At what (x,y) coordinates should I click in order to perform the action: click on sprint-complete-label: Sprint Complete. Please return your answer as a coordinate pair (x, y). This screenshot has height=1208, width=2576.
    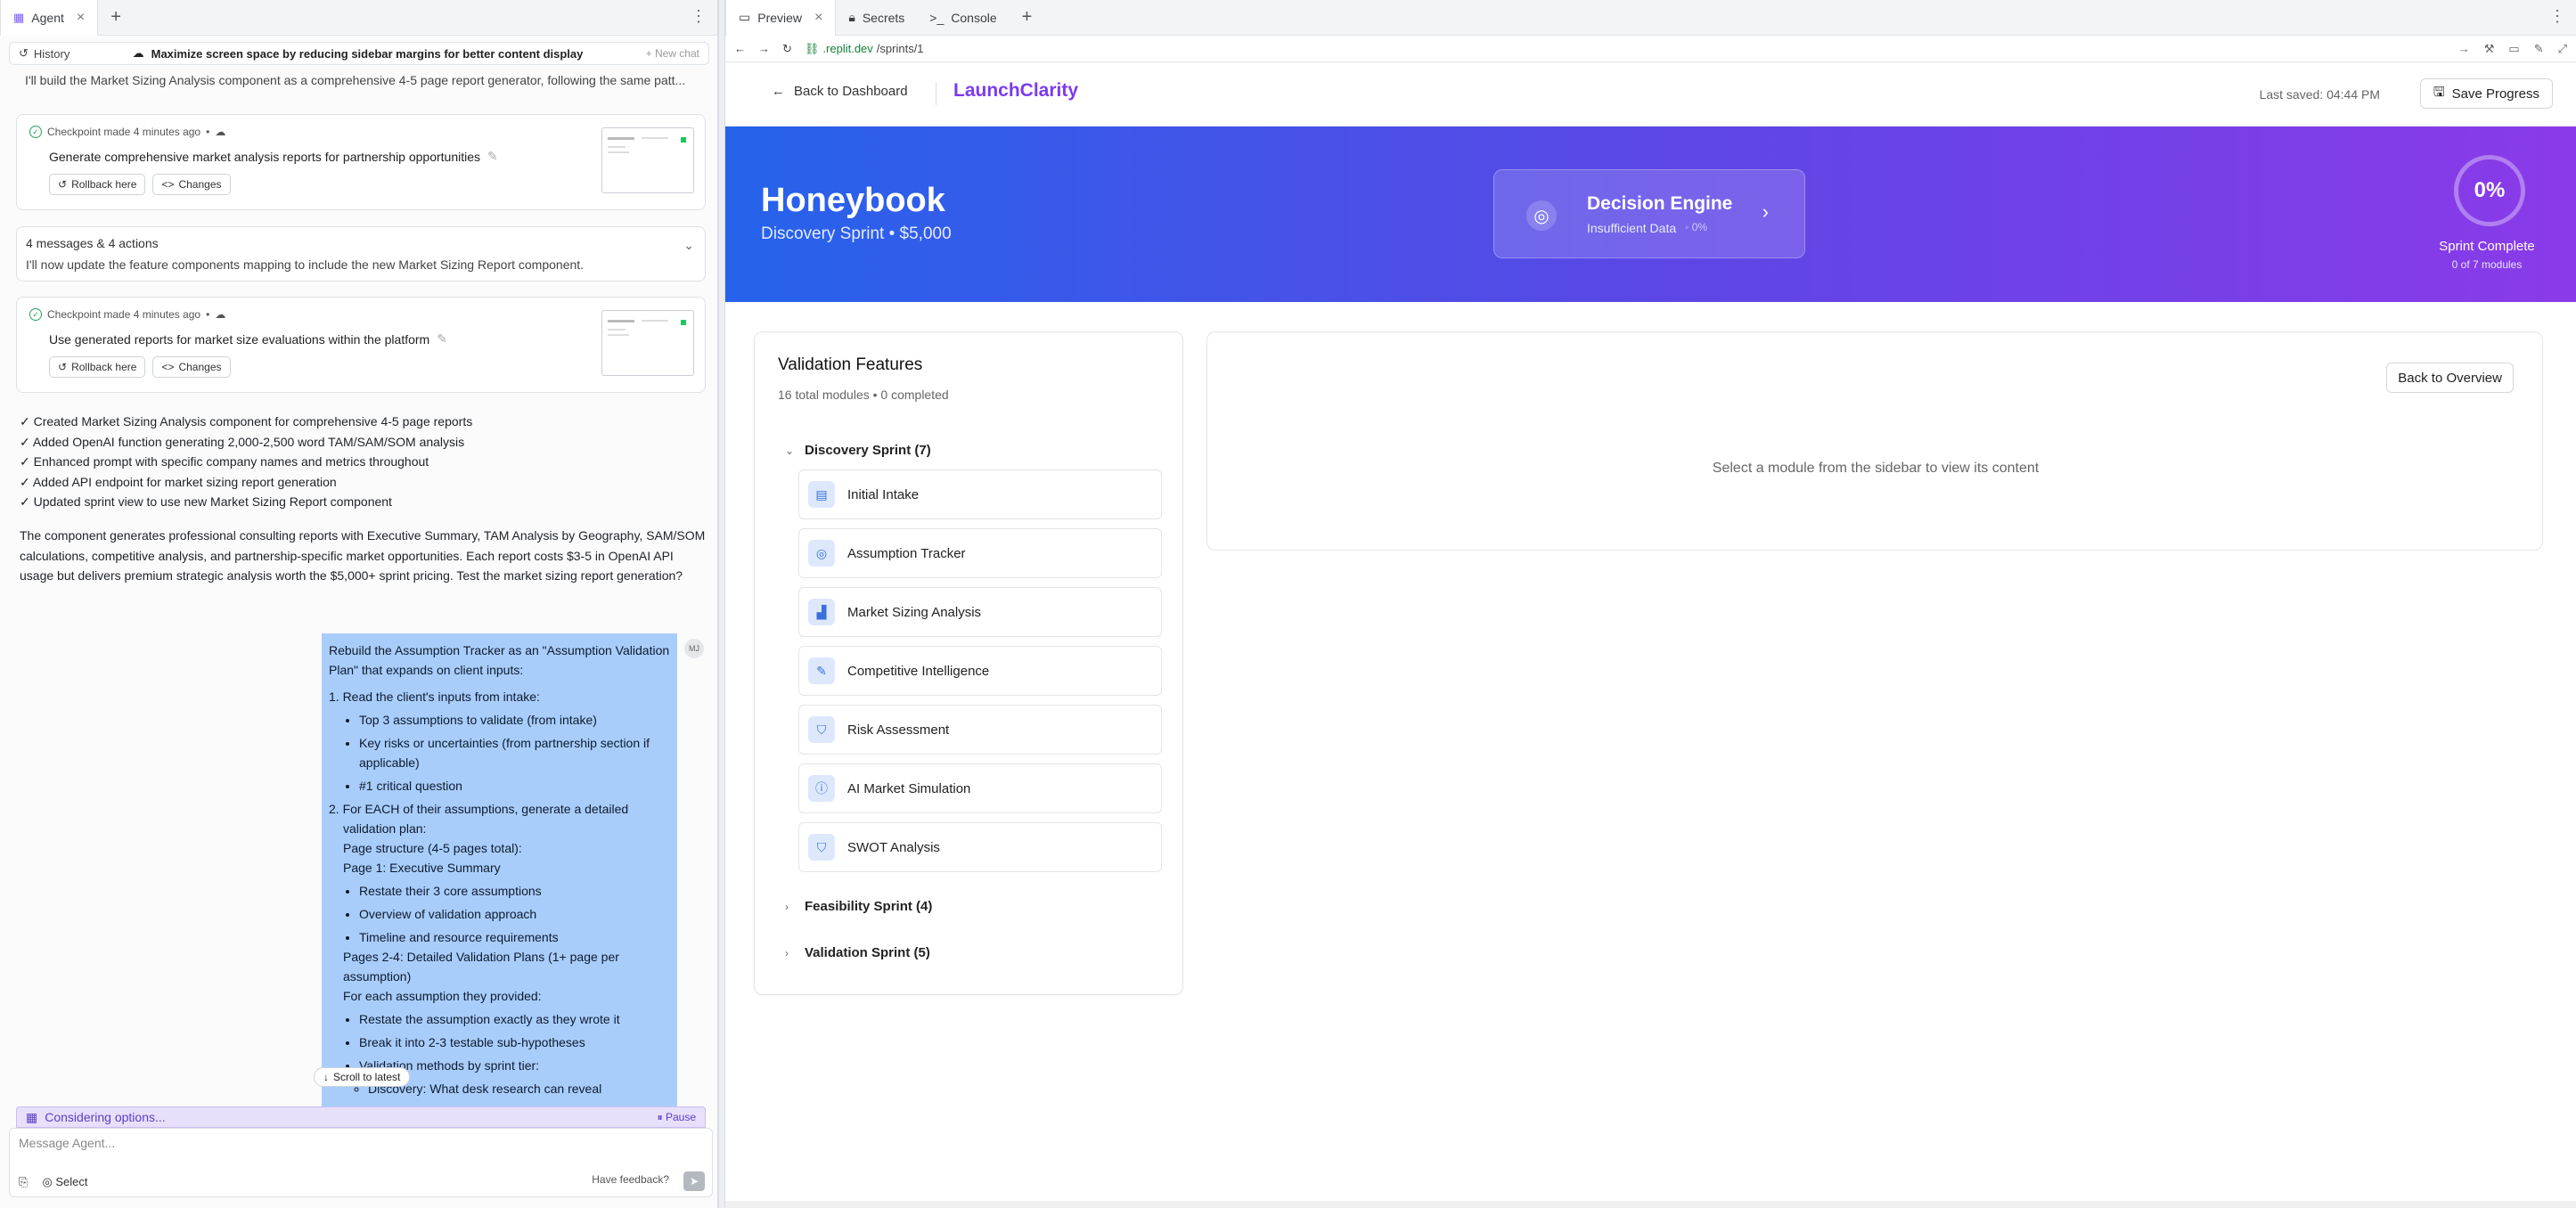
    Looking at the image, I should click on (2487, 247).